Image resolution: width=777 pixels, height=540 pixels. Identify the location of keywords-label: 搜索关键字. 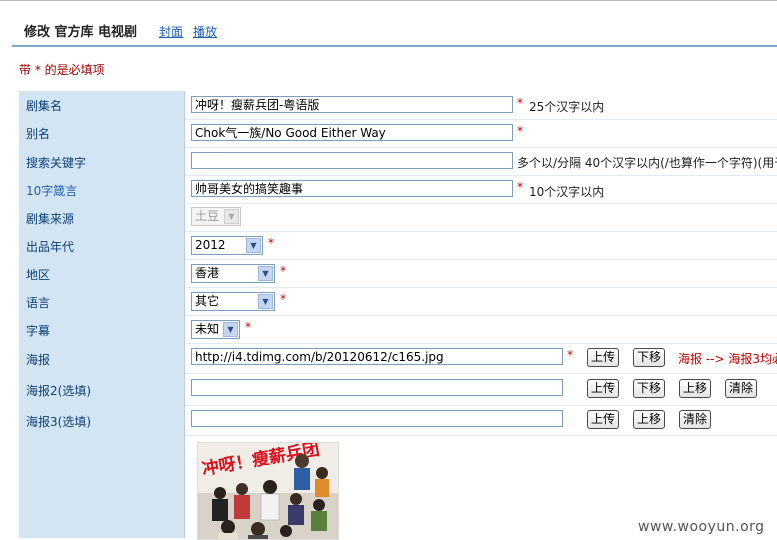
(56, 163).